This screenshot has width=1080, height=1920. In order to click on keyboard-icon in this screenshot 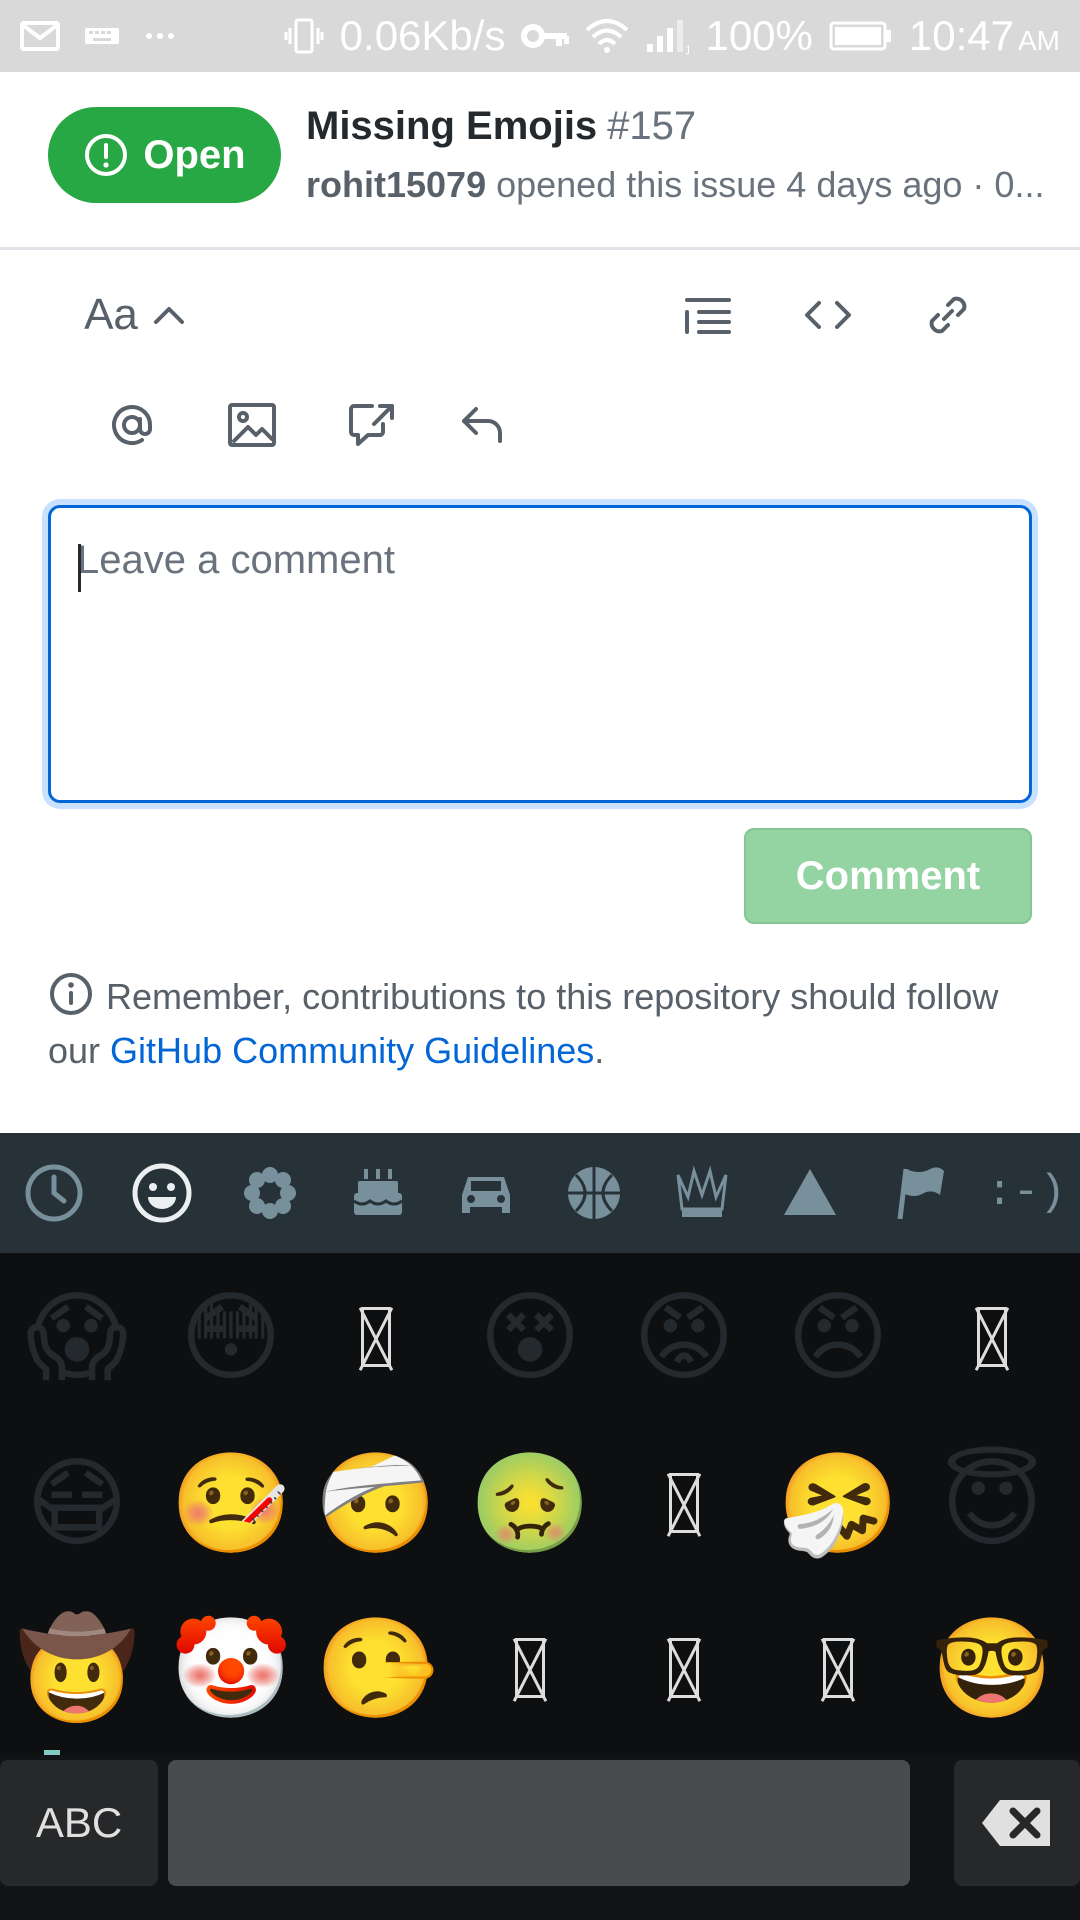, I will do `click(102, 36)`.